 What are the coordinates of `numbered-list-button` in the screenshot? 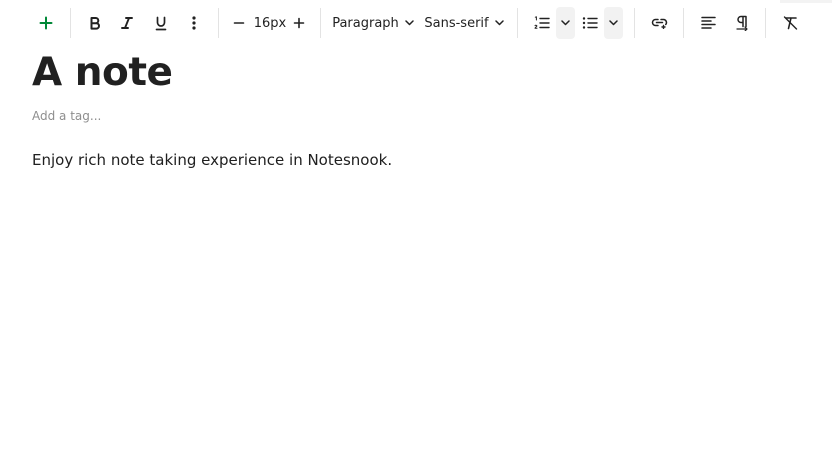 It's located at (542, 23).